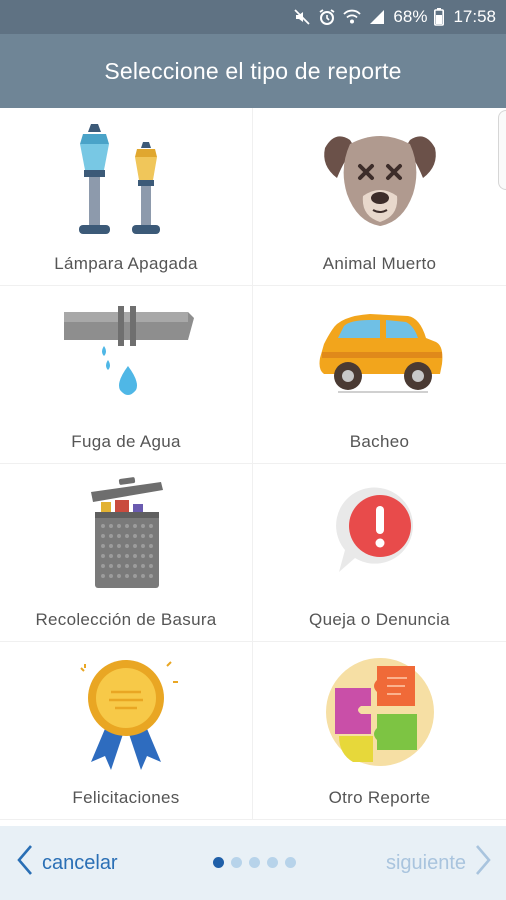 Image resolution: width=506 pixels, height=900 pixels. Describe the element at coordinates (380, 714) in the screenshot. I see `puzzle-pieces-icon` at that location.